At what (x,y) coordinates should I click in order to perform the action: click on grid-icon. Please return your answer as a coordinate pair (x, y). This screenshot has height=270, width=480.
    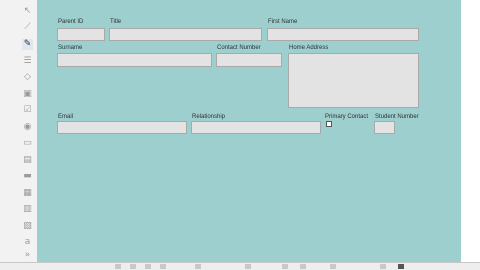
    Looking at the image, I should click on (285, 266).